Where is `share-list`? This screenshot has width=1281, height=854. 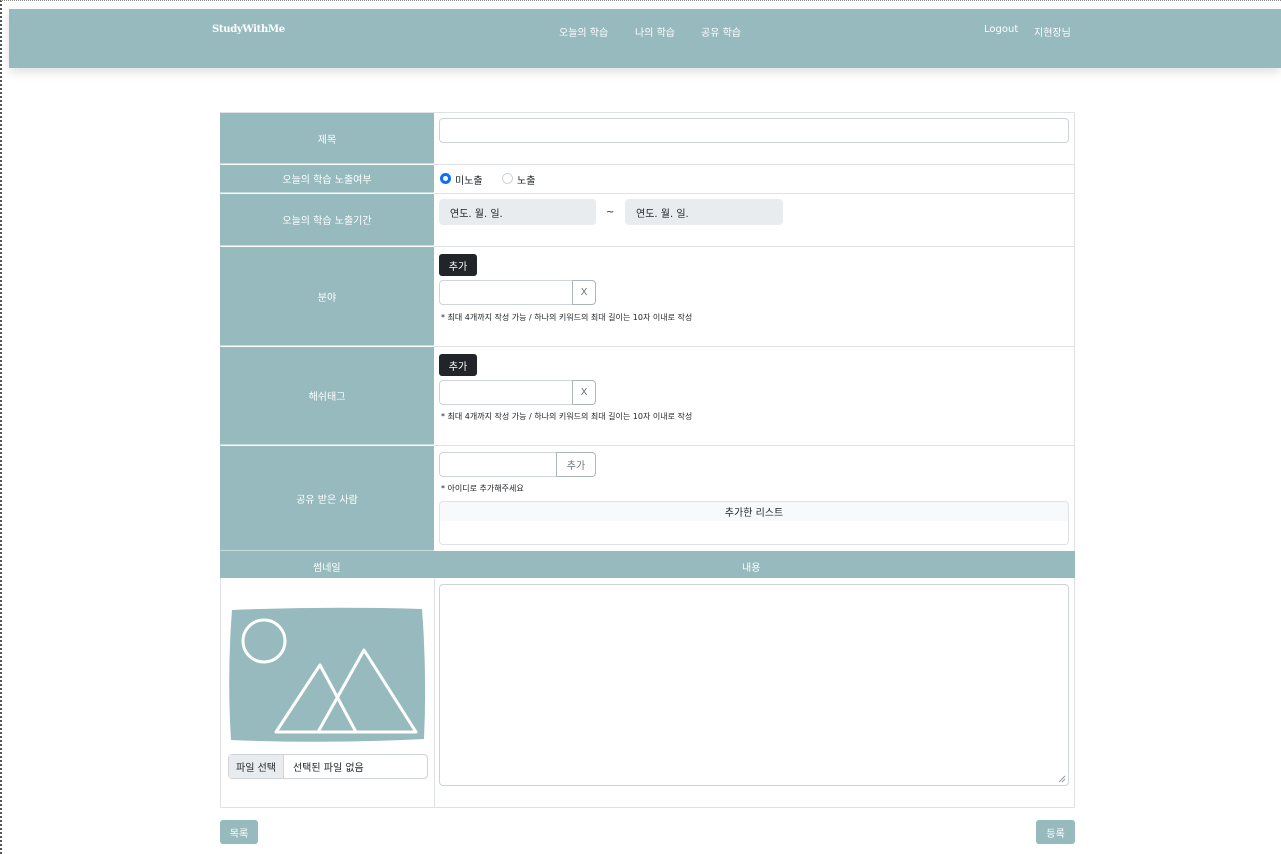
share-list is located at coordinates (754, 533).